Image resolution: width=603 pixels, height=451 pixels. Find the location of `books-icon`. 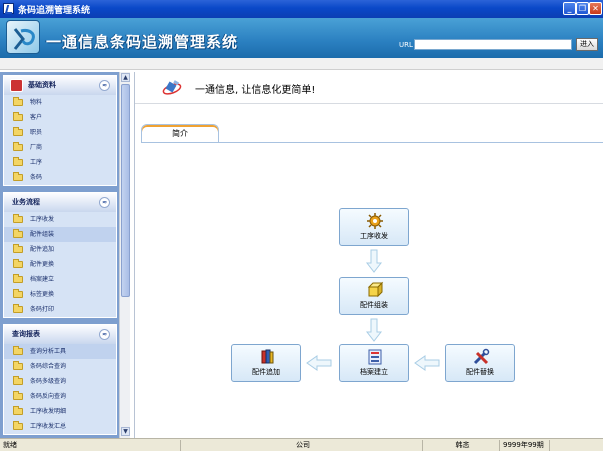

books-icon is located at coordinates (267, 356).